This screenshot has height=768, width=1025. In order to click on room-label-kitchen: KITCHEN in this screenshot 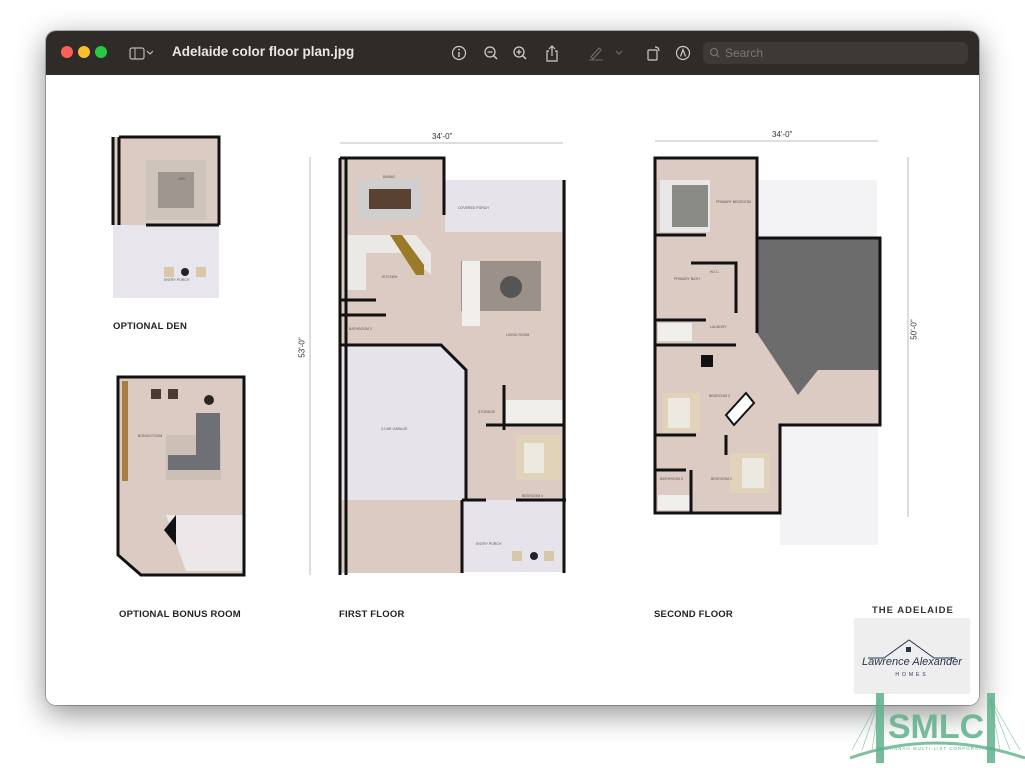, I will do `click(390, 277)`.